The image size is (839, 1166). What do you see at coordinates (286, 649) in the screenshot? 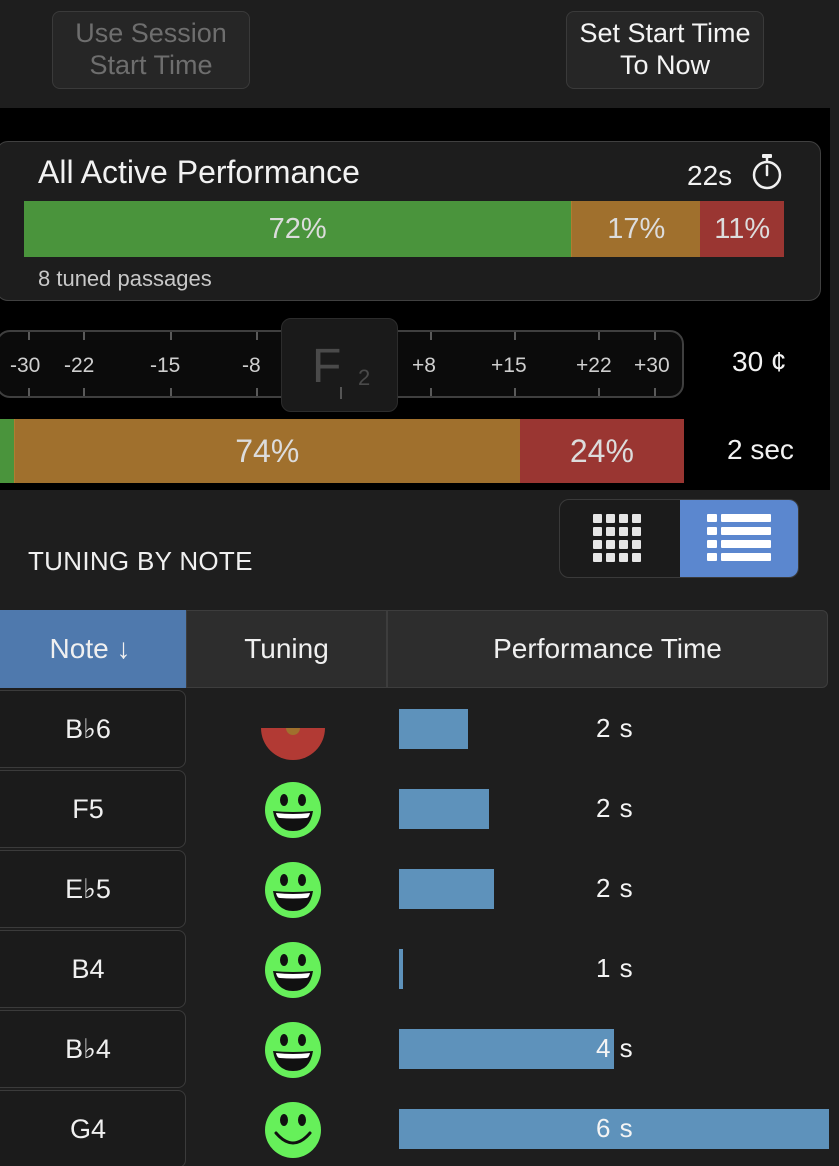
I see `tuning-column-header: Tuning` at bounding box center [286, 649].